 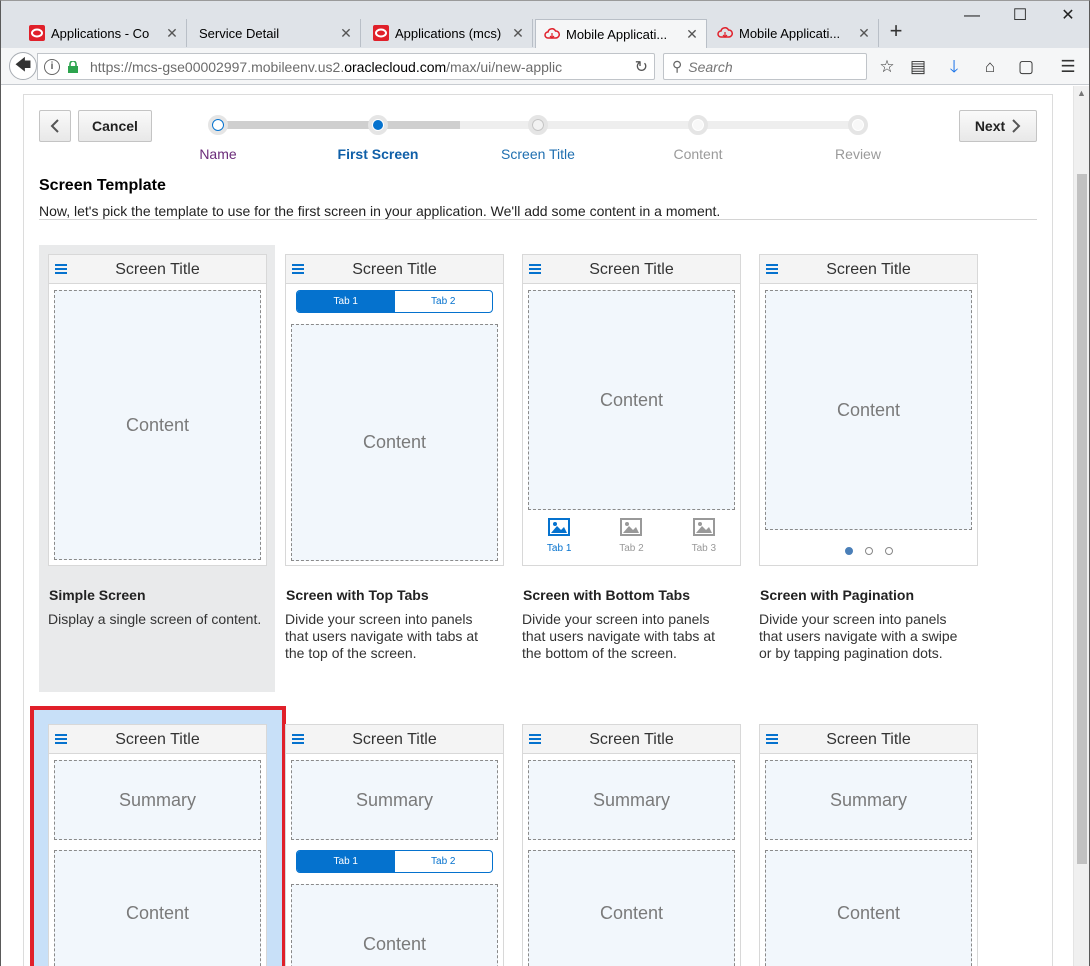 What do you see at coordinates (1068, 67) in the screenshot?
I see `menu-icon: ☰` at bounding box center [1068, 67].